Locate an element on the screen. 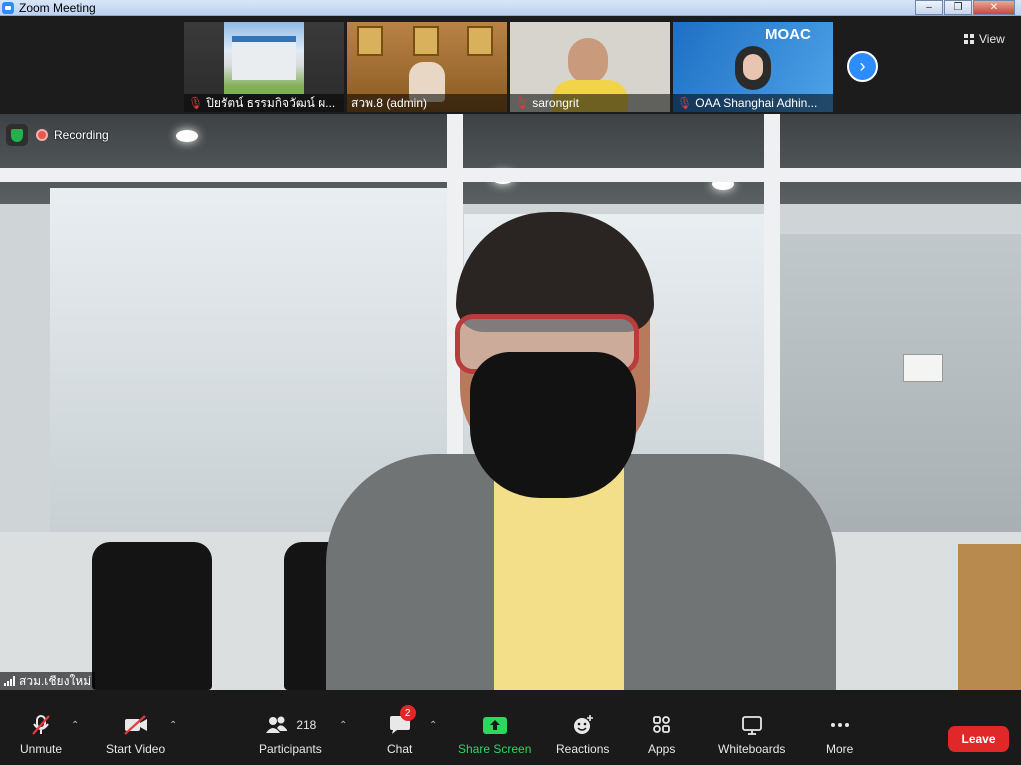  more-button: More is located at coordinates (839, 735).